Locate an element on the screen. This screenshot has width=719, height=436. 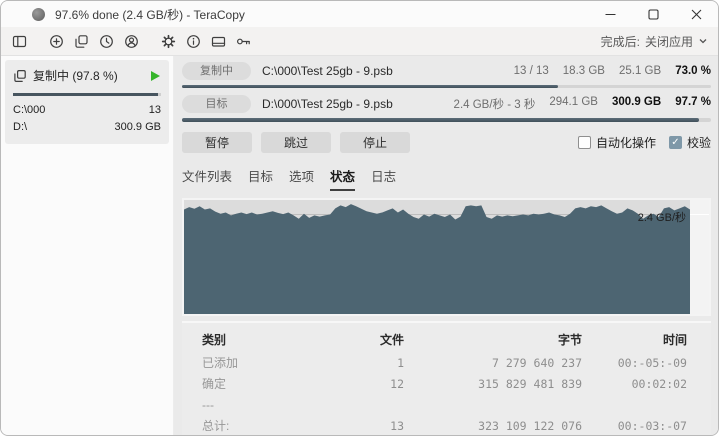
task-source-count: 13 is located at coordinates (154, 110).